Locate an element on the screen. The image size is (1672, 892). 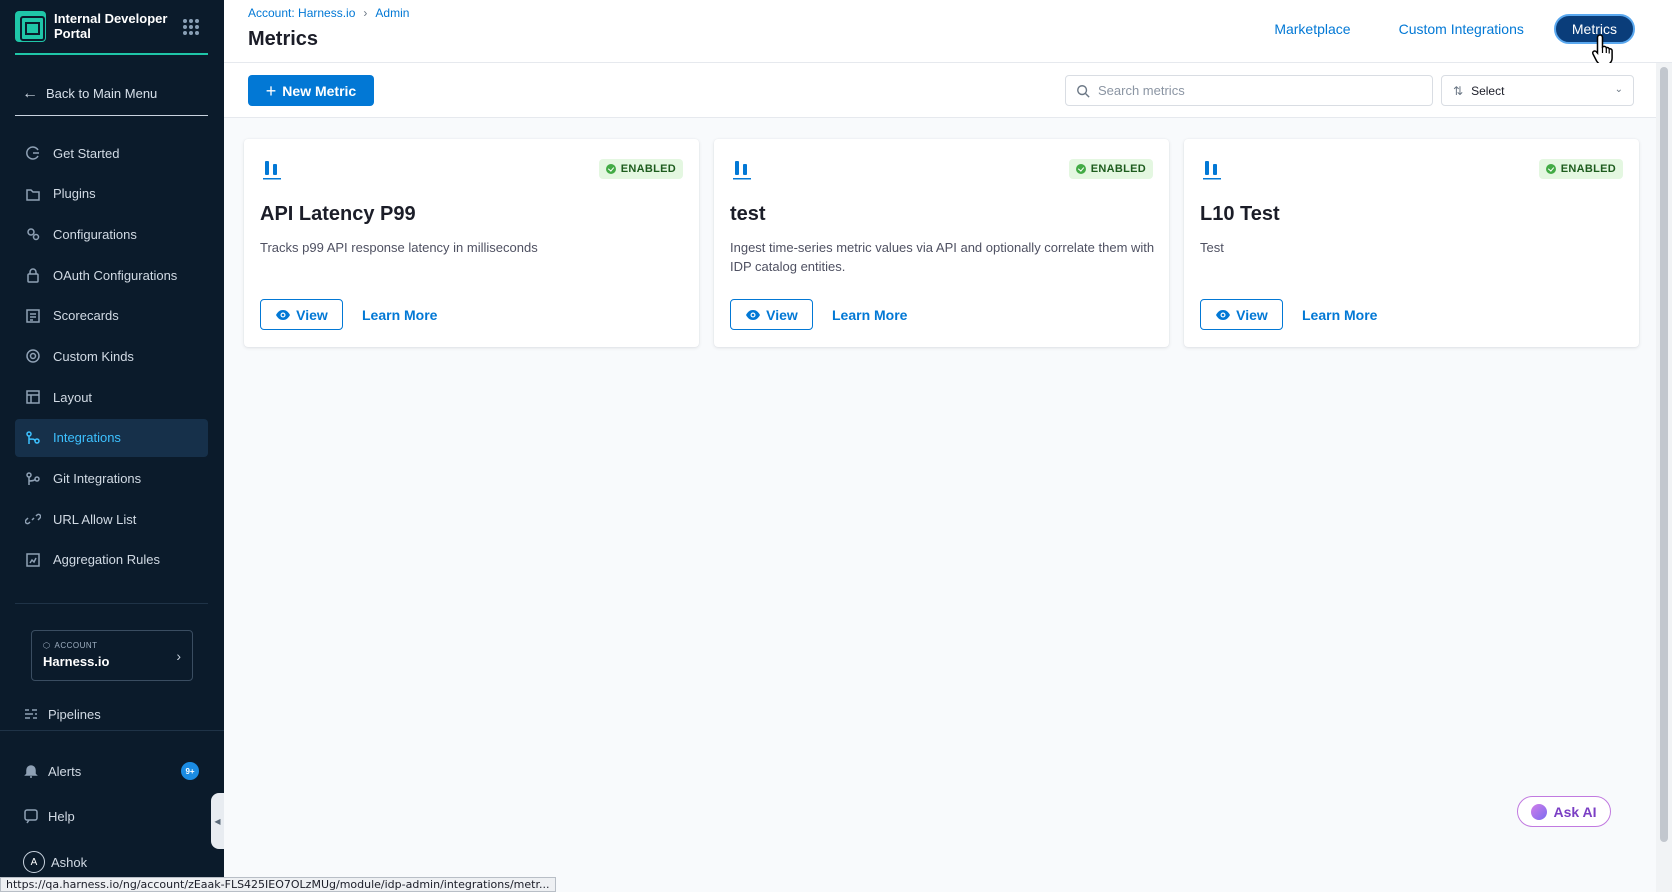
sort-select: ⇅ Select ⌄ is located at coordinates (1537, 90).